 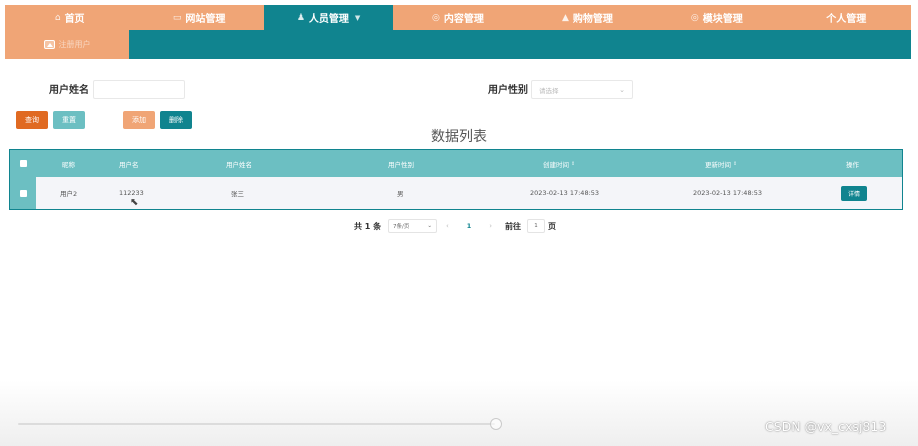 What do you see at coordinates (134, 202) in the screenshot?
I see `mouse-cursor-icon: ⬉` at bounding box center [134, 202].